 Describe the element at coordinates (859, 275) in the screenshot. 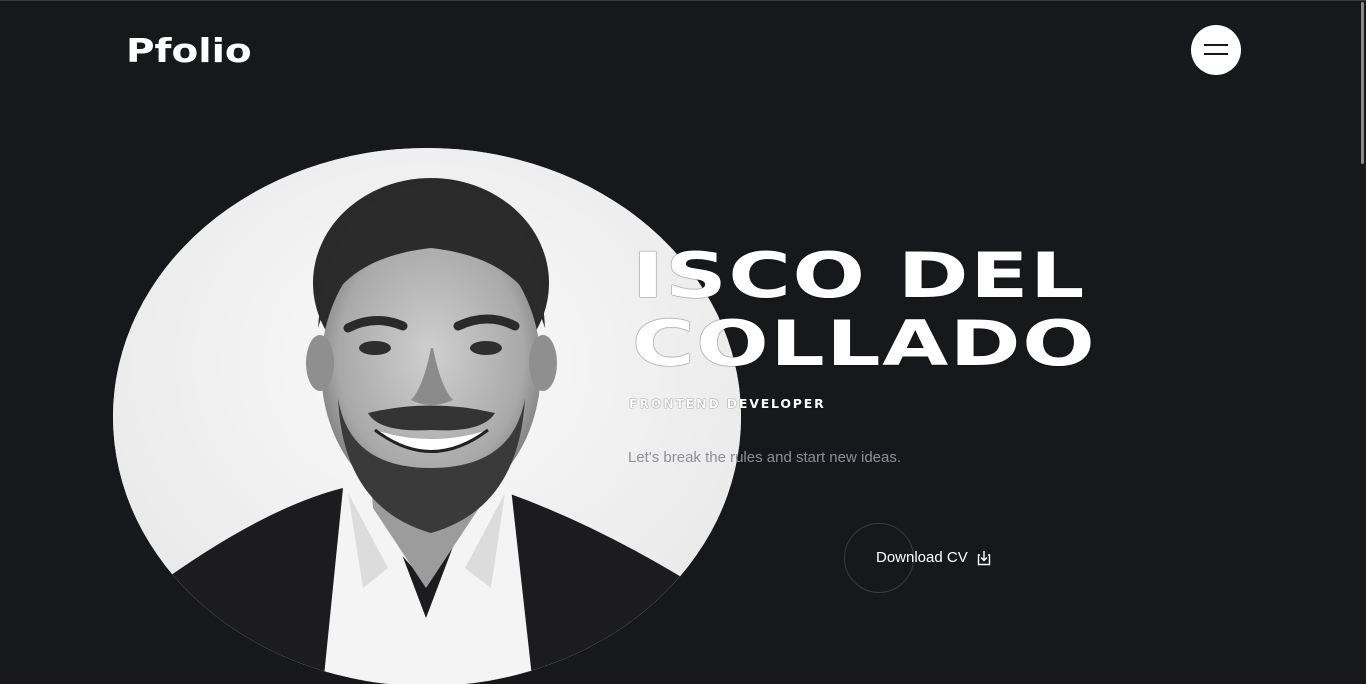

I see `hero-name-line-1: ISCO DEL` at that location.